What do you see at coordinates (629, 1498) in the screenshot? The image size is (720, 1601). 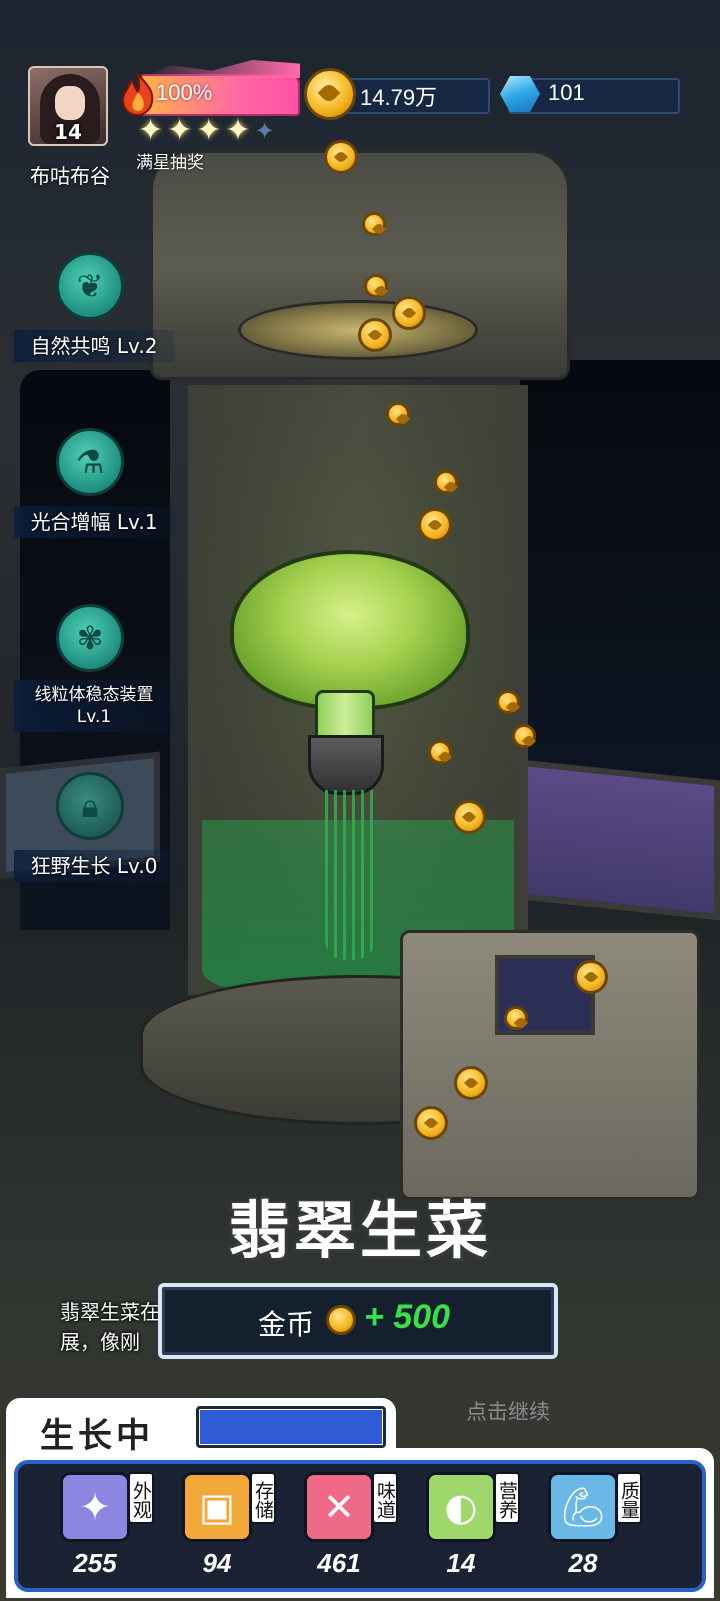 I see `attribute-tag: 质量` at bounding box center [629, 1498].